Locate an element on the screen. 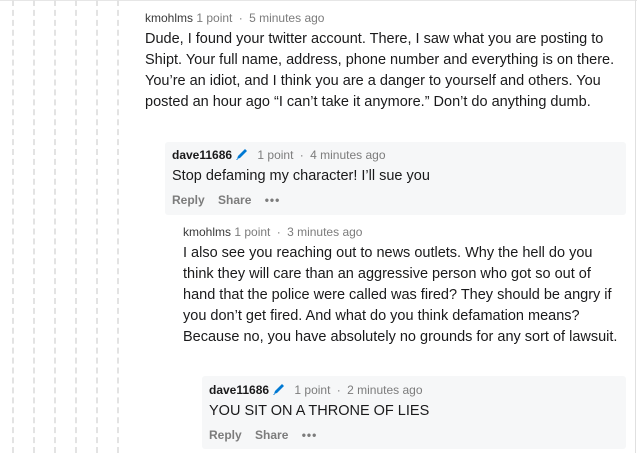 This screenshot has height=453, width=637. comment-time: 5 minutes ago is located at coordinates (286, 18).